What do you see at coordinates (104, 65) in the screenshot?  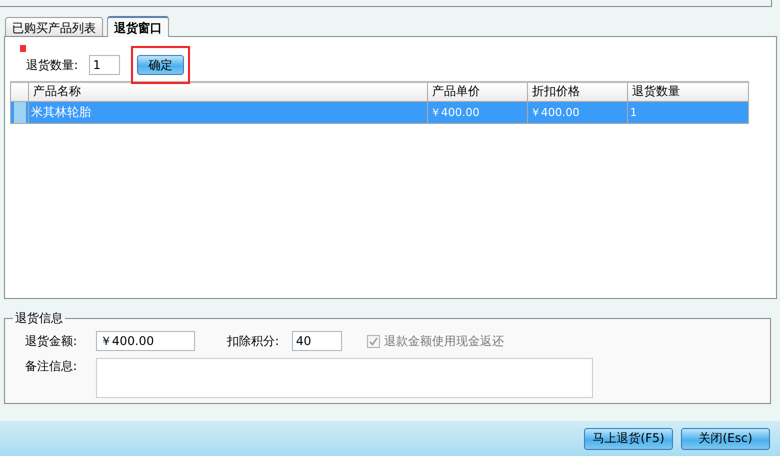 I see `quantity-field: 1` at bounding box center [104, 65].